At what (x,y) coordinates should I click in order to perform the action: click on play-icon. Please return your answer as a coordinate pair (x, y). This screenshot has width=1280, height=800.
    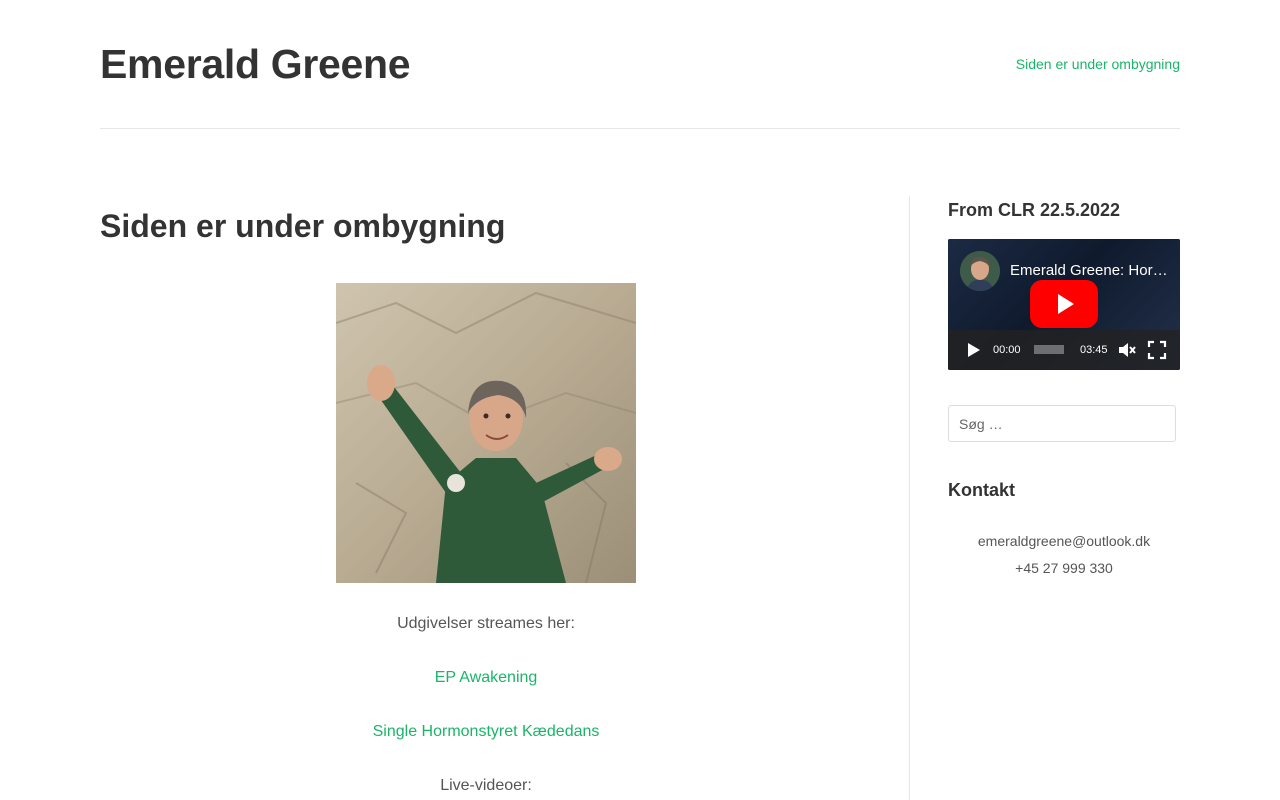
    Looking at the image, I should click on (974, 350).